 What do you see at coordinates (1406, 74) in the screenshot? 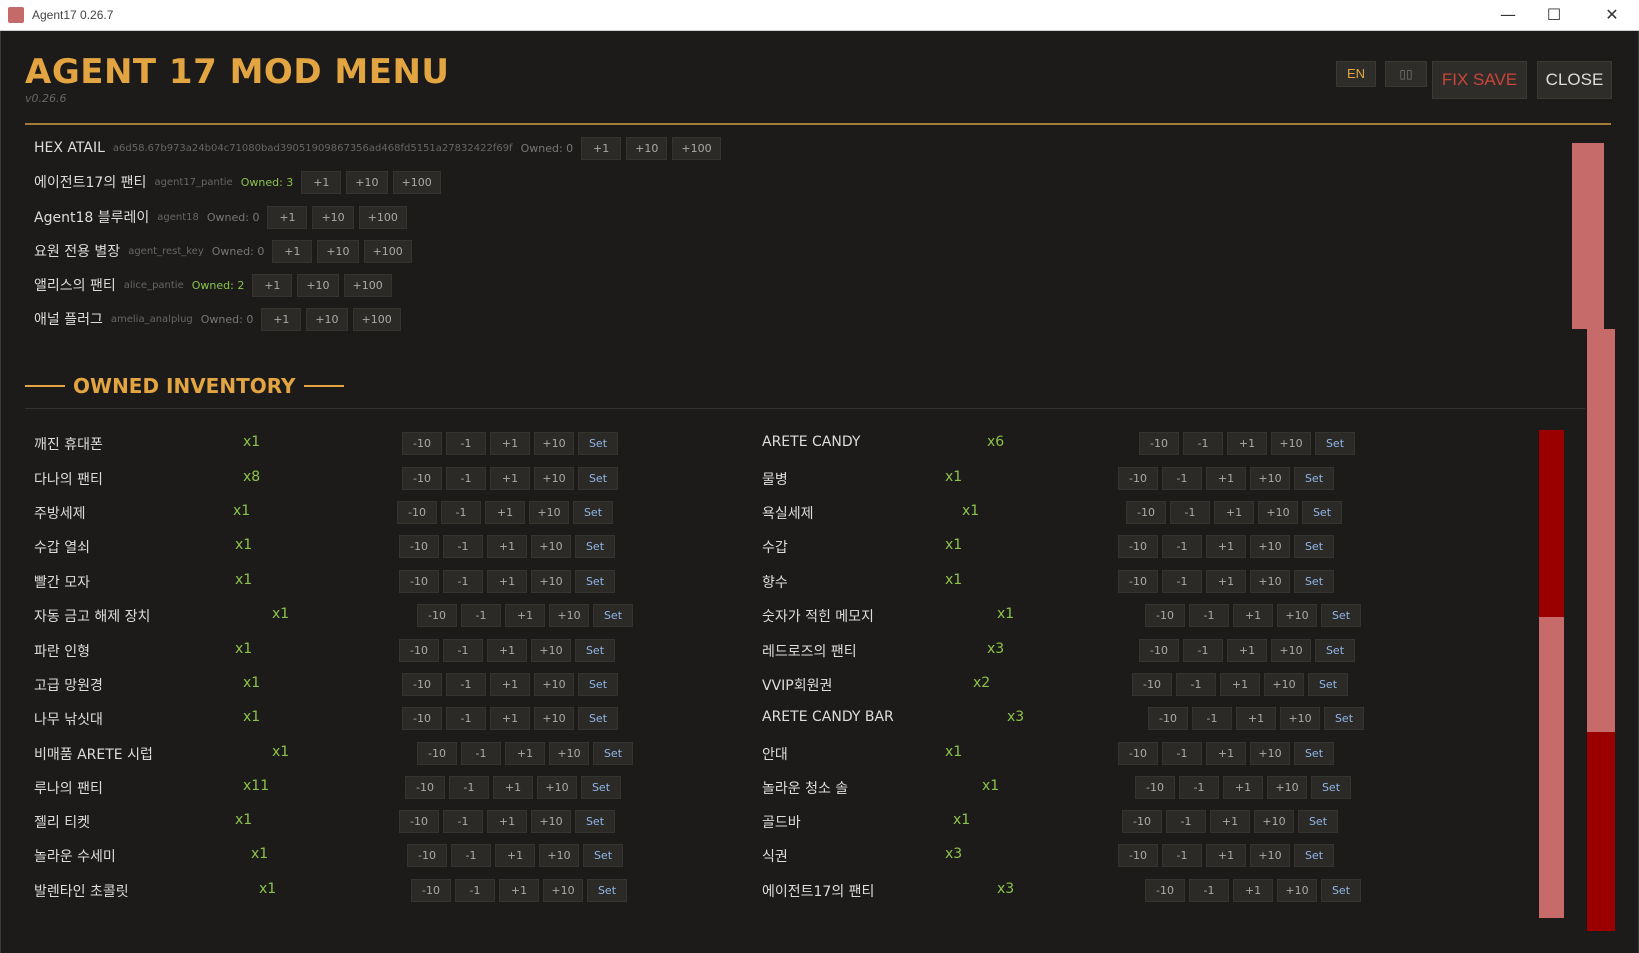
I see `language-kr-button: ▯▯` at bounding box center [1406, 74].